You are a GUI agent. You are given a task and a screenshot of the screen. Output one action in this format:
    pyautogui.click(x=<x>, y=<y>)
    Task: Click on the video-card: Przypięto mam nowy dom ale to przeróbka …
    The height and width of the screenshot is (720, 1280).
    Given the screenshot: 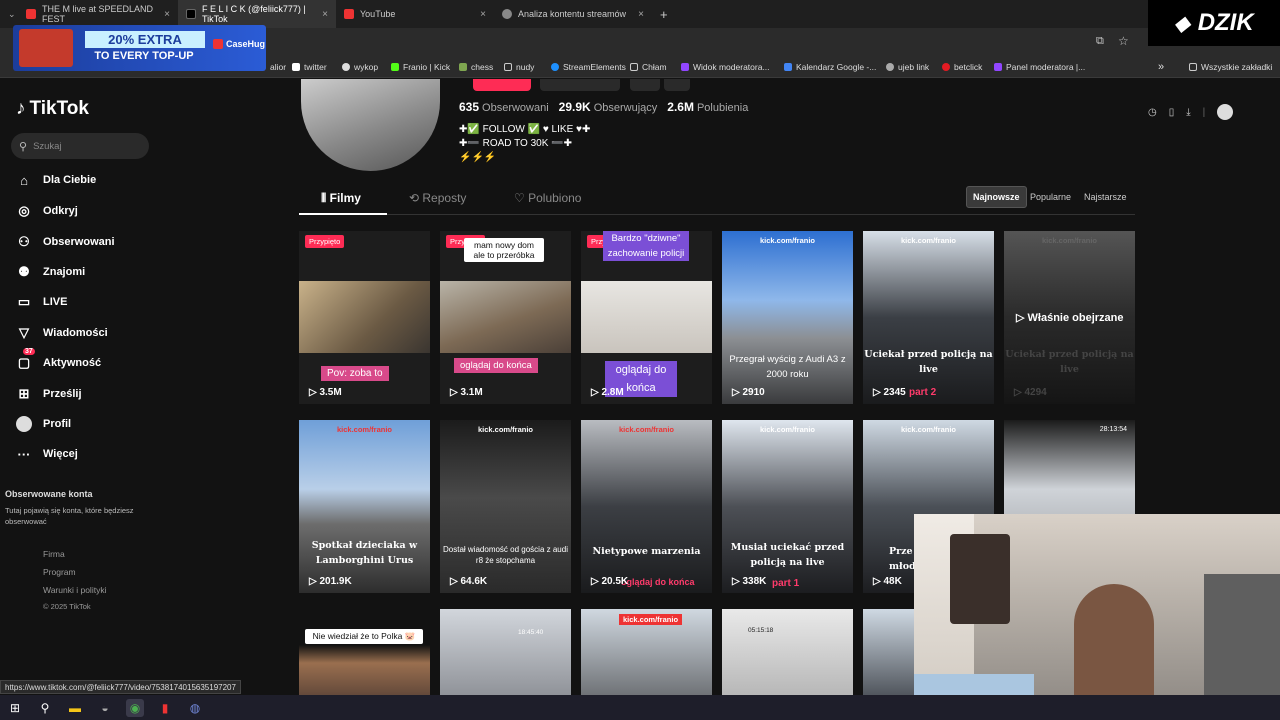 What is the action you would take?
    pyautogui.click(x=505, y=317)
    